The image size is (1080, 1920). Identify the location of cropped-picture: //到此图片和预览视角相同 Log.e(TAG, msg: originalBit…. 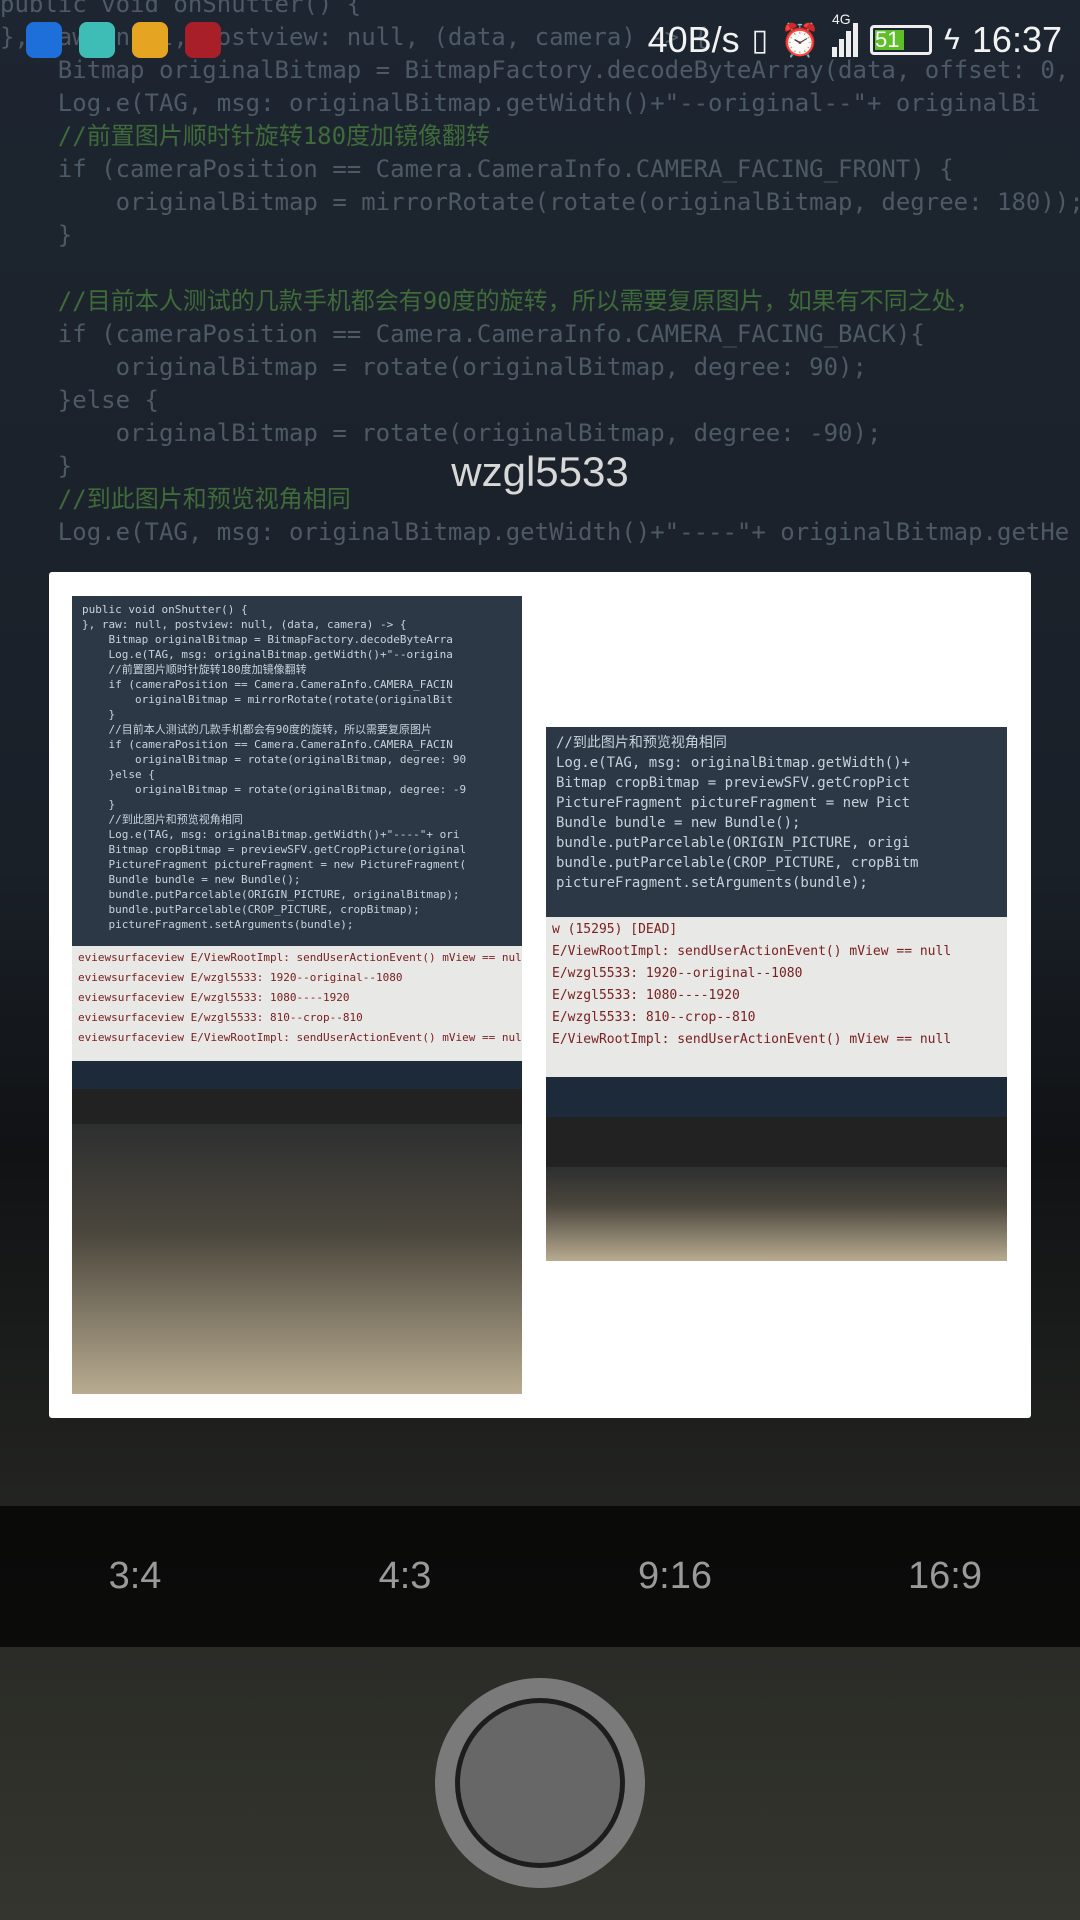
(776, 994).